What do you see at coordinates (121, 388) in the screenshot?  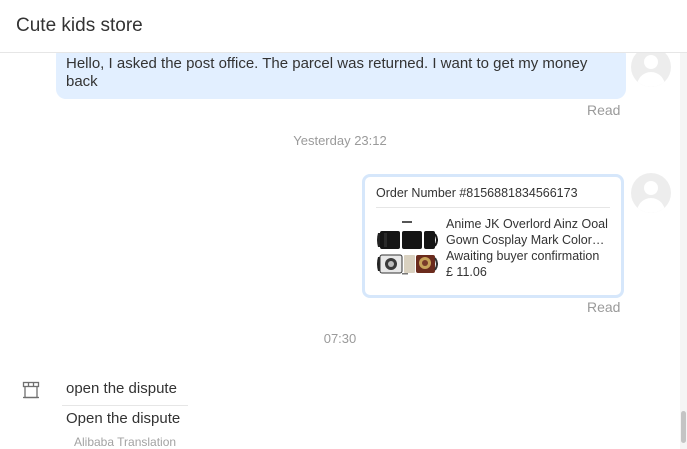 I see `incoming-message-text: open the dispute` at bounding box center [121, 388].